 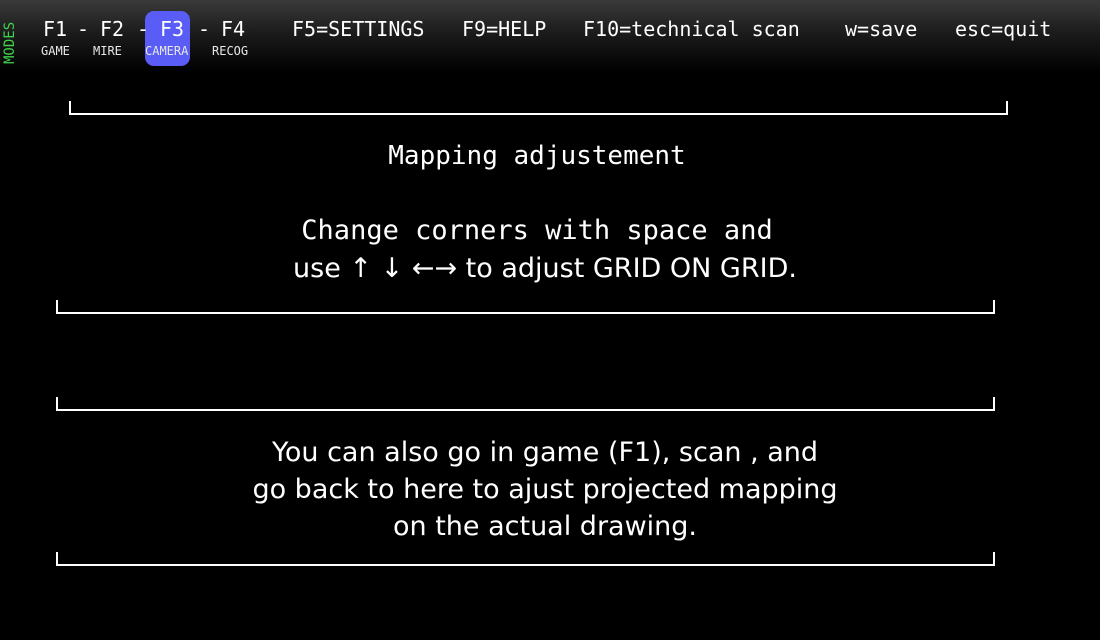 I want to click on info-bottom-bracket-divider, so click(x=525, y=559).